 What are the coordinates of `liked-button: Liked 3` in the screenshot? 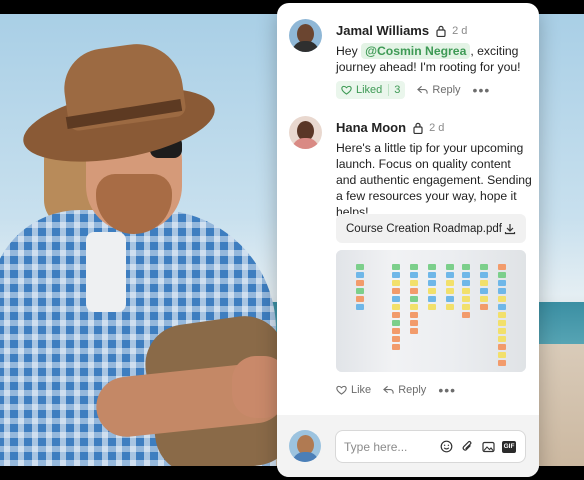 It's located at (371, 90).